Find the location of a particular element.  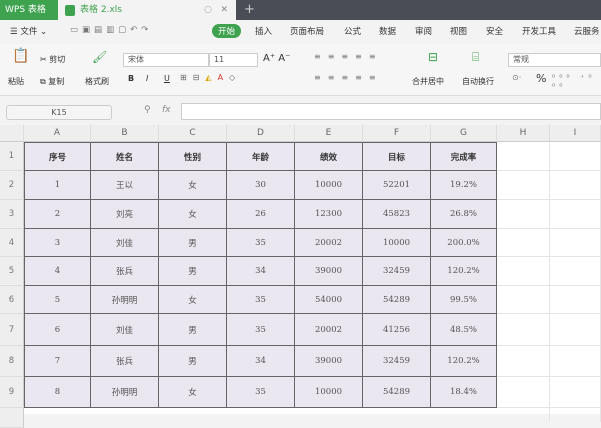

header-cell: 年龄 is located at coordinates (261, 156).